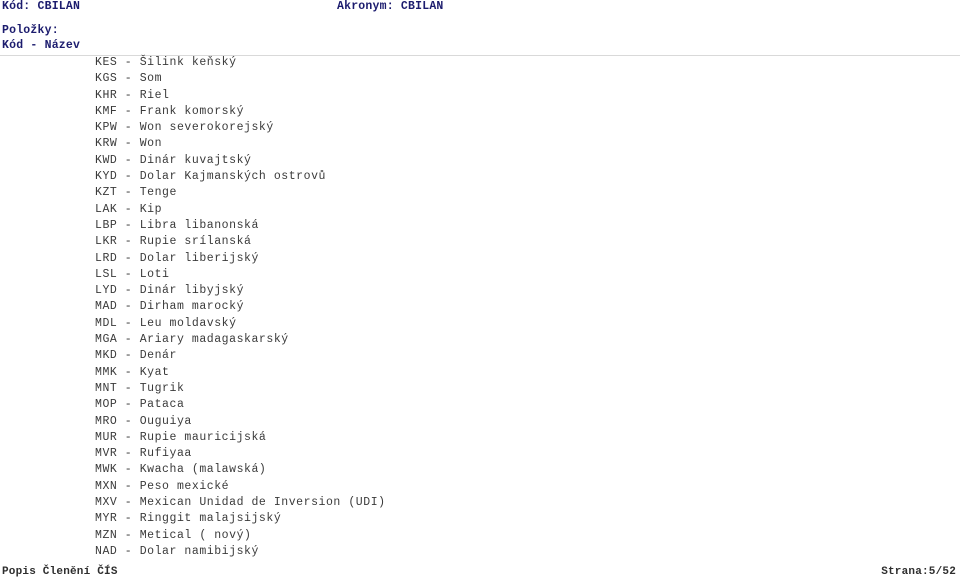 Image resolution: width=960 pixels, height=588 pixels. I want to click on document-acronym: Akronym: CBILAN, so click(390, 6).